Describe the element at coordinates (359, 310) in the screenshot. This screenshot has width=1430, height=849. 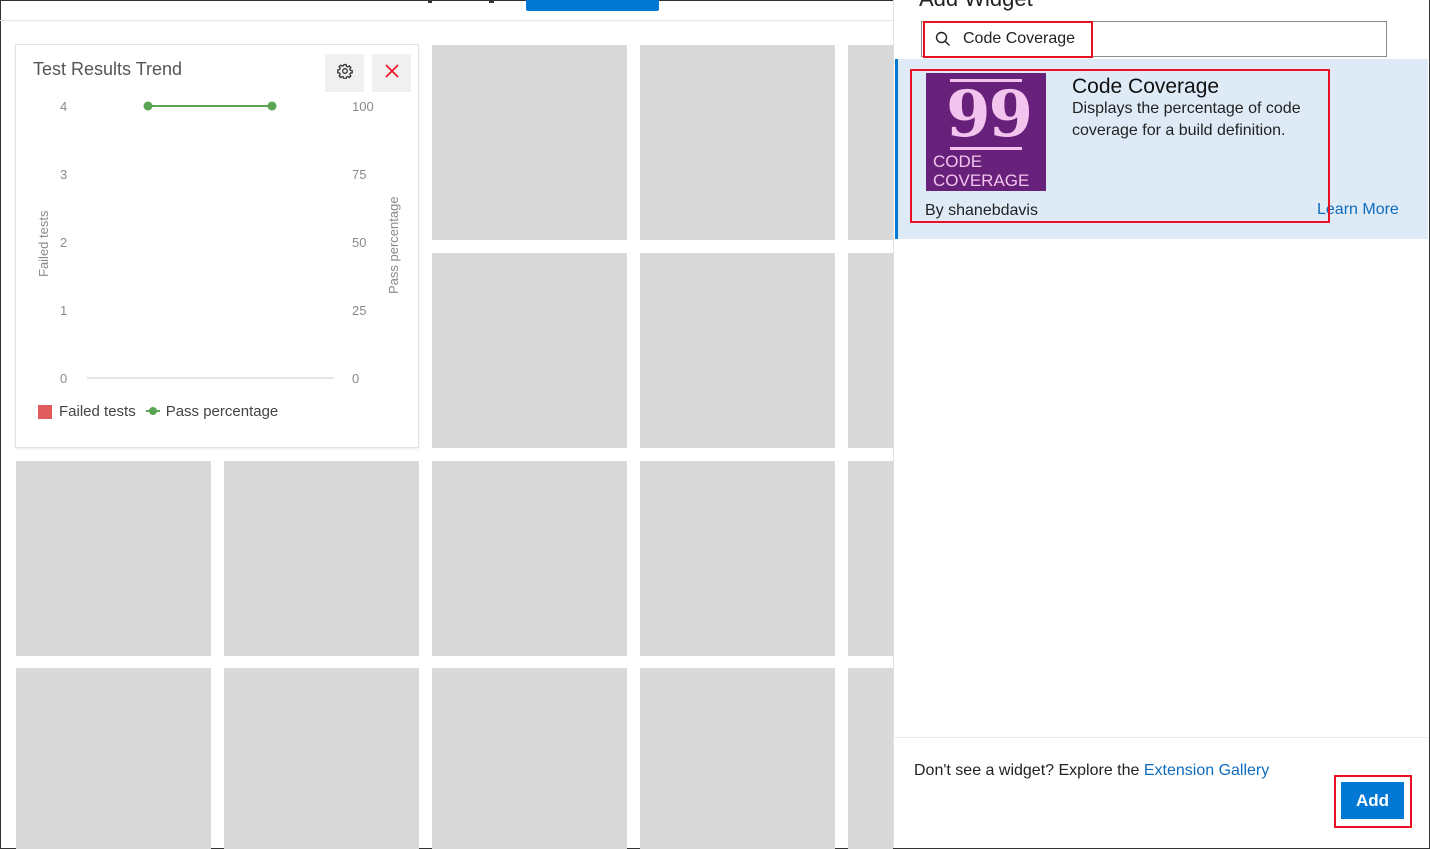
I see `right-tick-label: 25` at that location.